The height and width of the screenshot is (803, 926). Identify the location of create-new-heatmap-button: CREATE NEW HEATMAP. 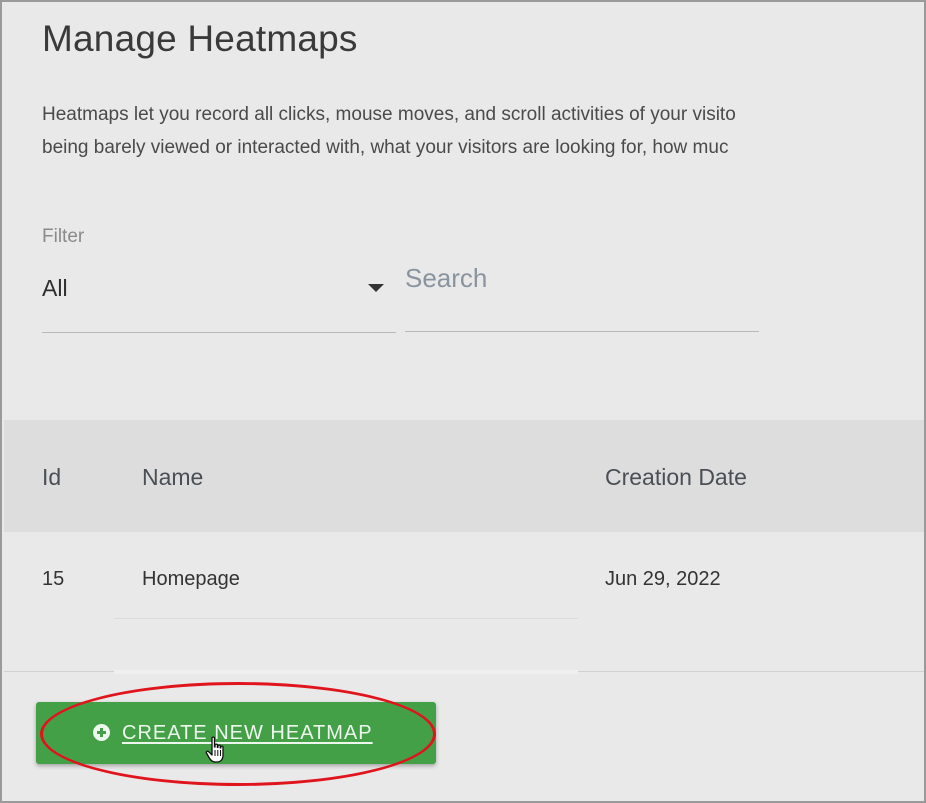
(236, 733).